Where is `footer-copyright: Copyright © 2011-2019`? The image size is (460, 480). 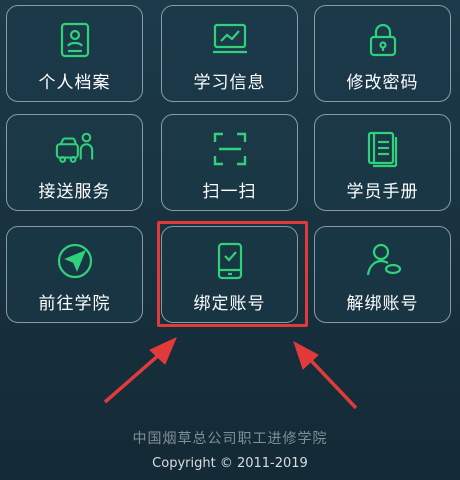 footer-copyright: Copyright © 2011-2019 is located at coordinates (230, 463).